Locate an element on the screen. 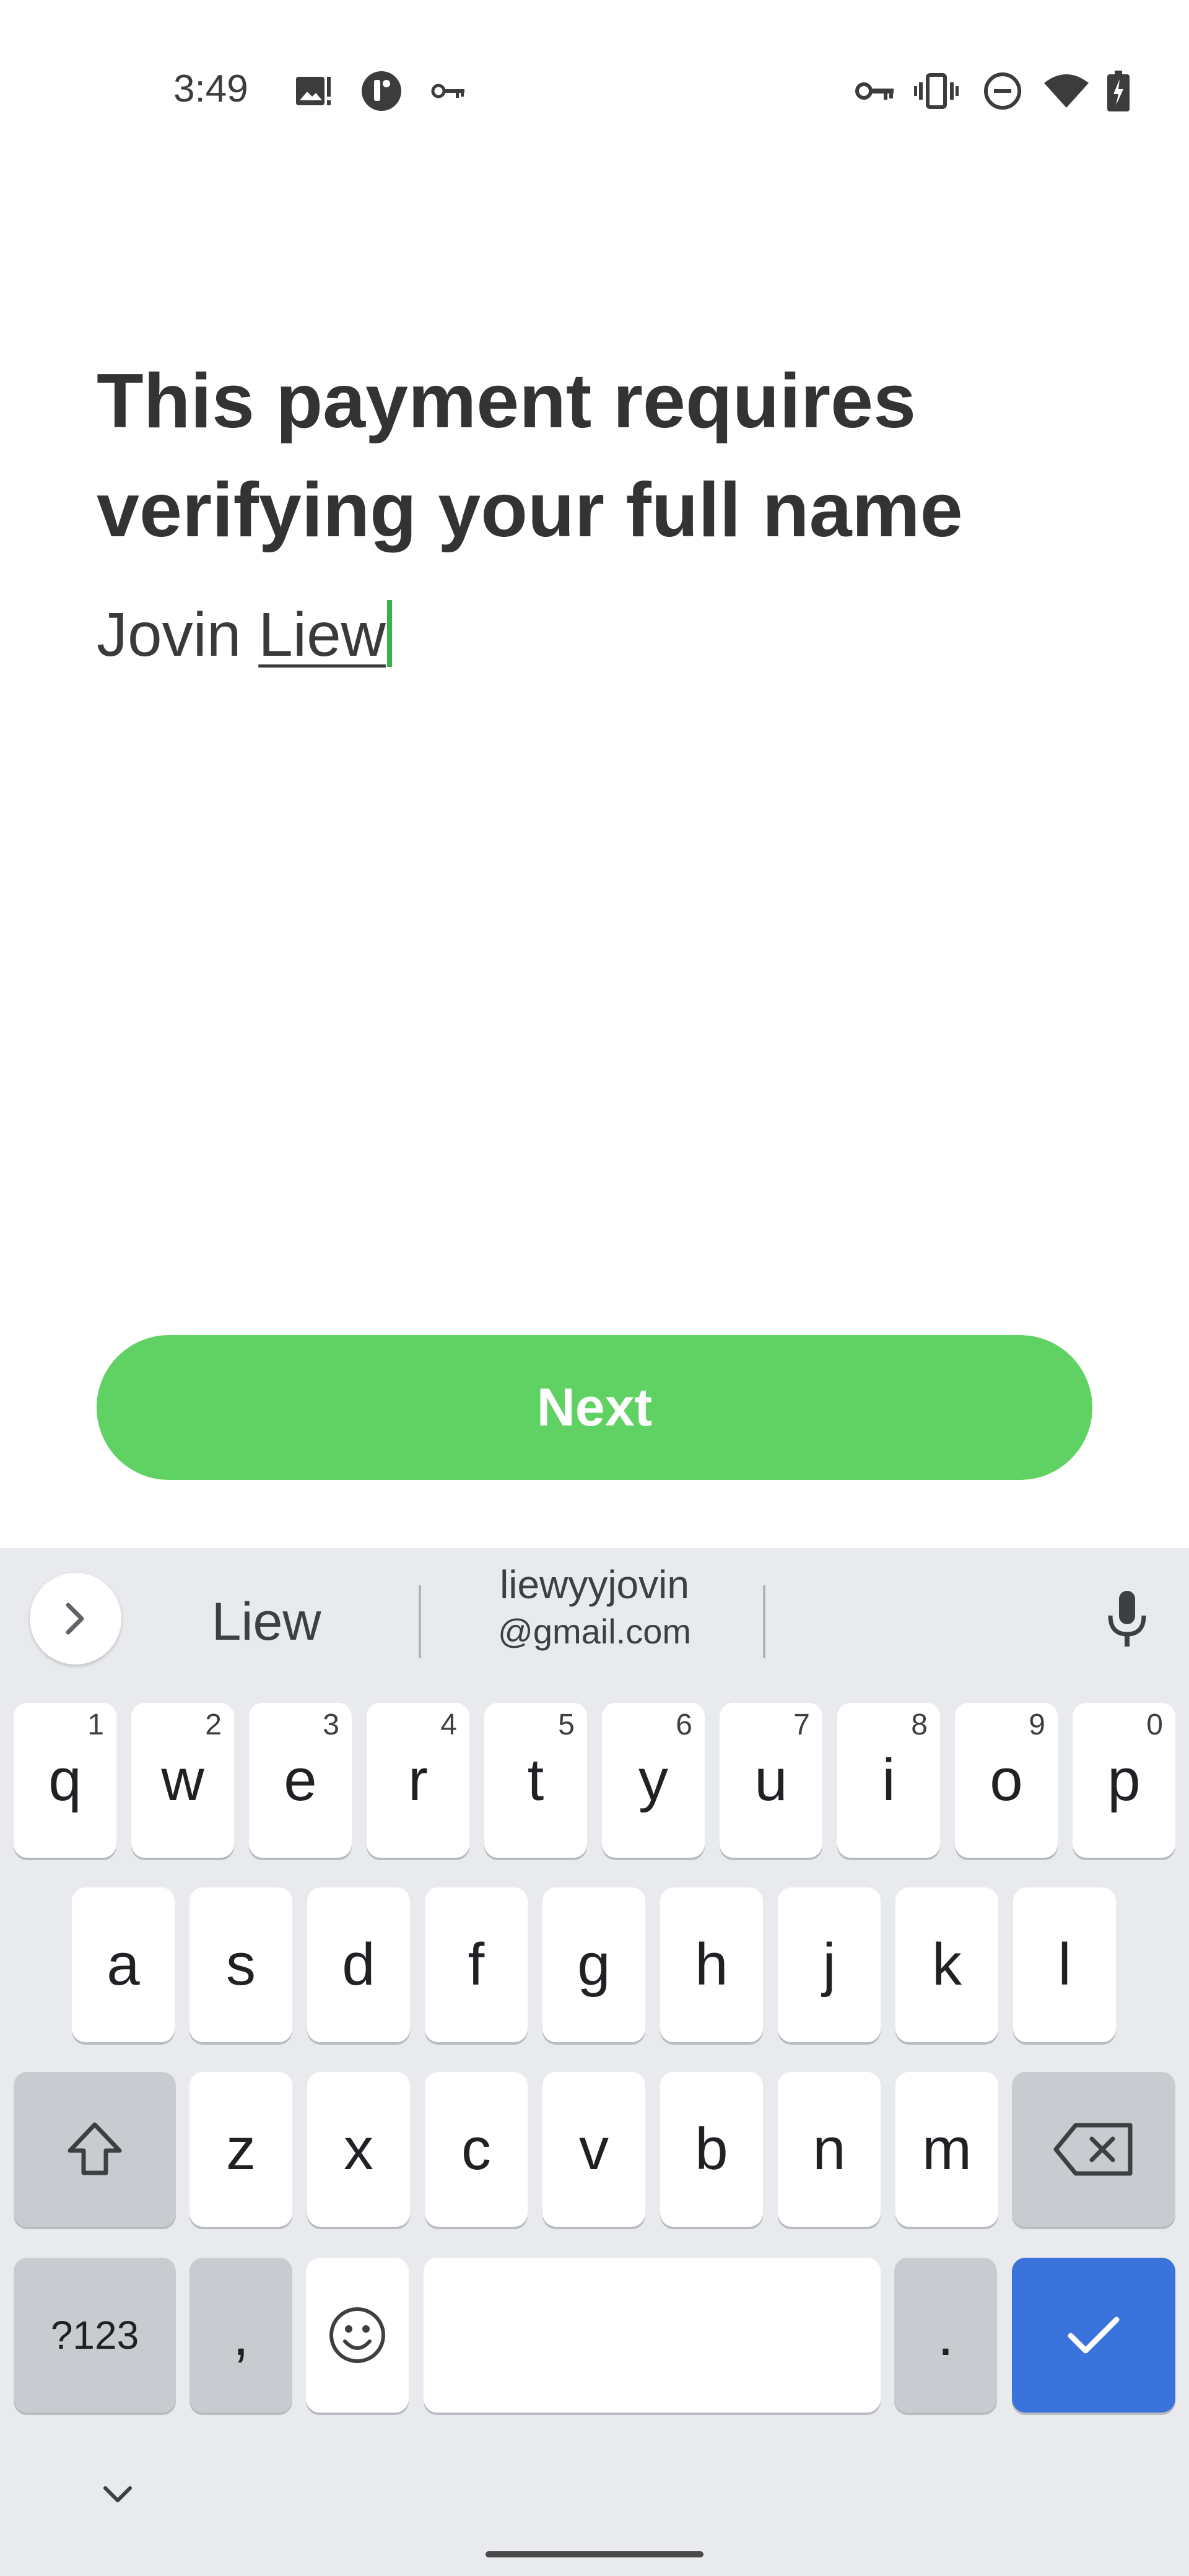 Image resolution: width=1189 pixels, height=2576 pixels. key-i: i8 is located at coordinates (888, 1780).